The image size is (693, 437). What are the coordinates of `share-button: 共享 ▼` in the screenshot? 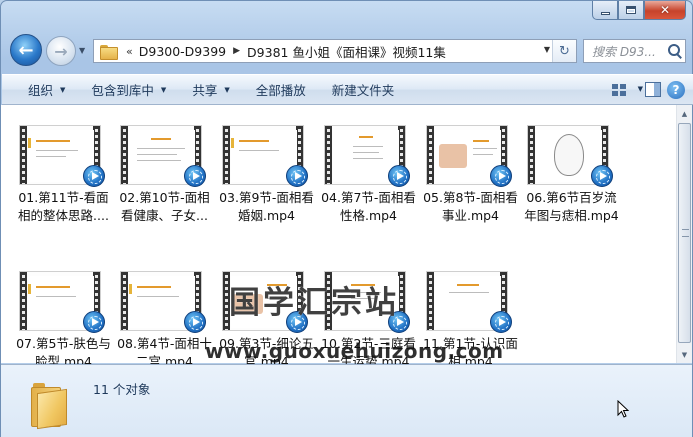 It's located at (210, 89).